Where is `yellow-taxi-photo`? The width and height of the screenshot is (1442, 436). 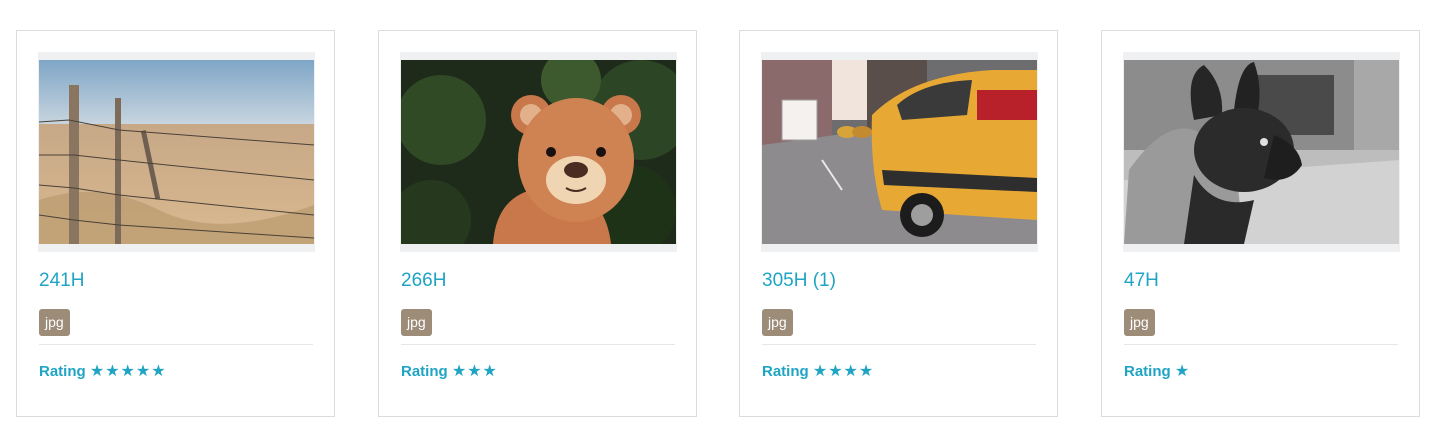 yellow-taxi-photo is located at coordinates (899, 152).